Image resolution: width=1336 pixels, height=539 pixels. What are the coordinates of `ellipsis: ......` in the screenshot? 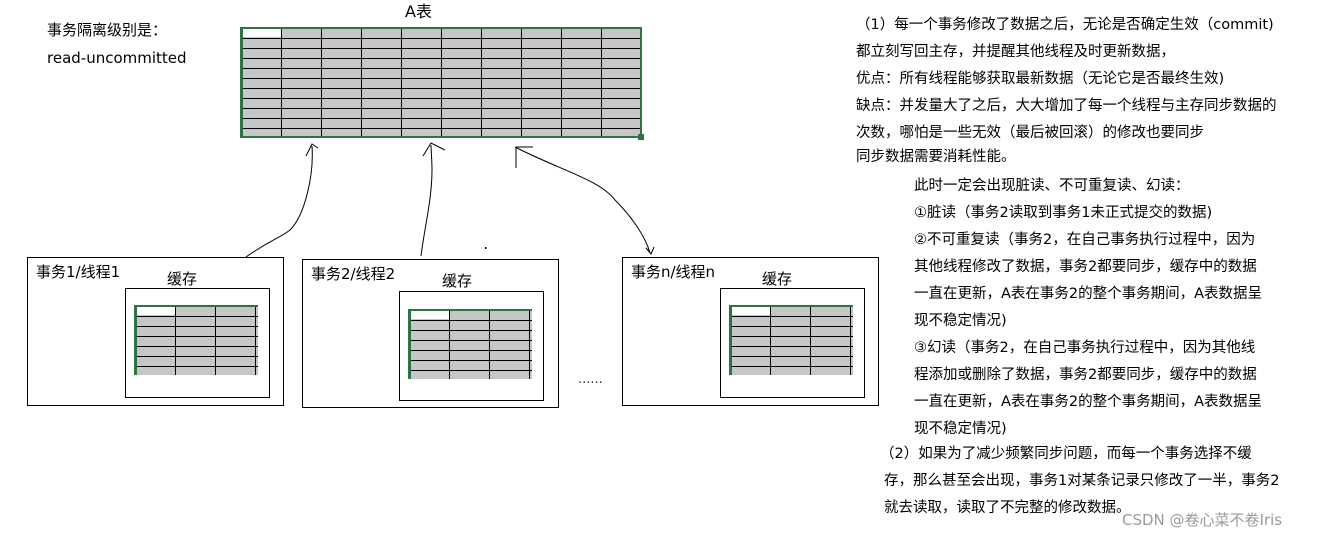 It's located at (590, 379).